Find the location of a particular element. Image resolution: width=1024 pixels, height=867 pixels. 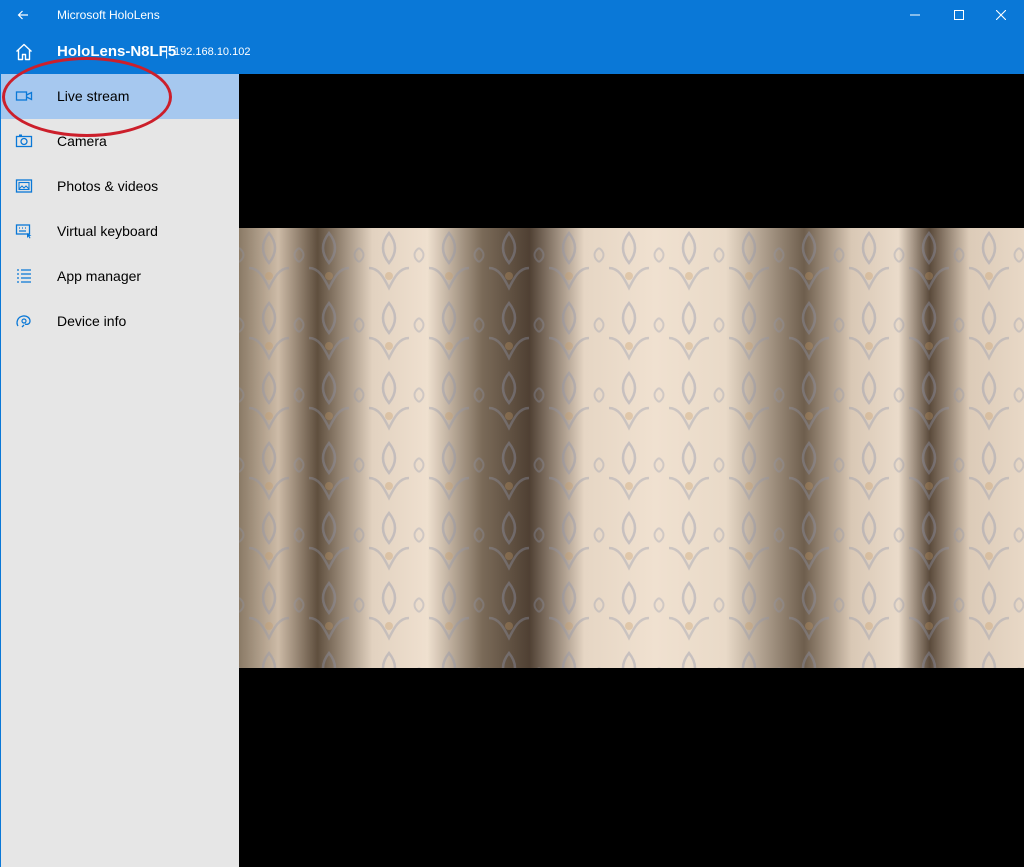

title-bar: Microsoft HoloLens is located at coordinates (512, 15).